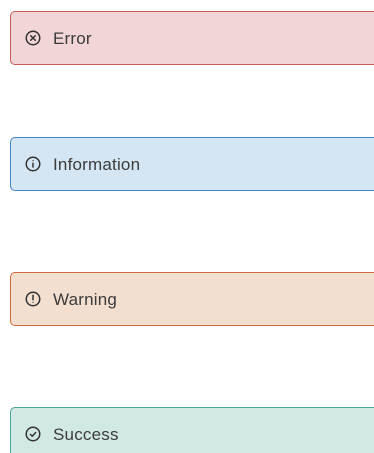 This screenshot has width=374, height=453. I want to click on success-alert: Success, so click(192, 430).